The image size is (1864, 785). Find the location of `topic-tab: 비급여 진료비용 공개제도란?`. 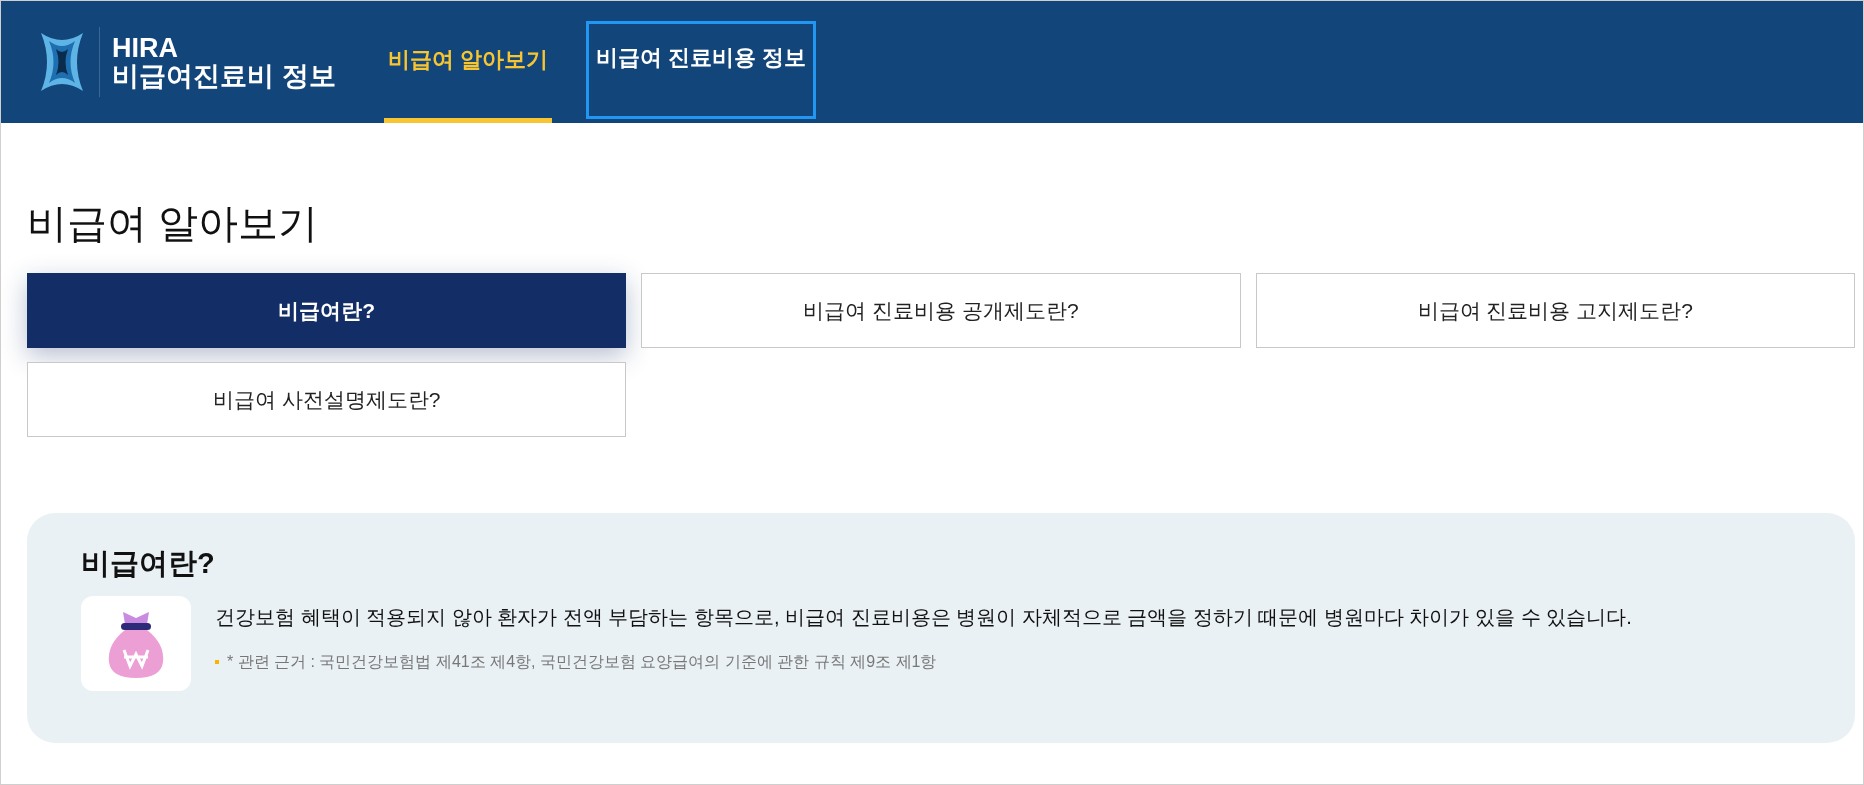

topic-tab: 비급여 진료비용 공개제도란? is located at coordinates (941, 310).